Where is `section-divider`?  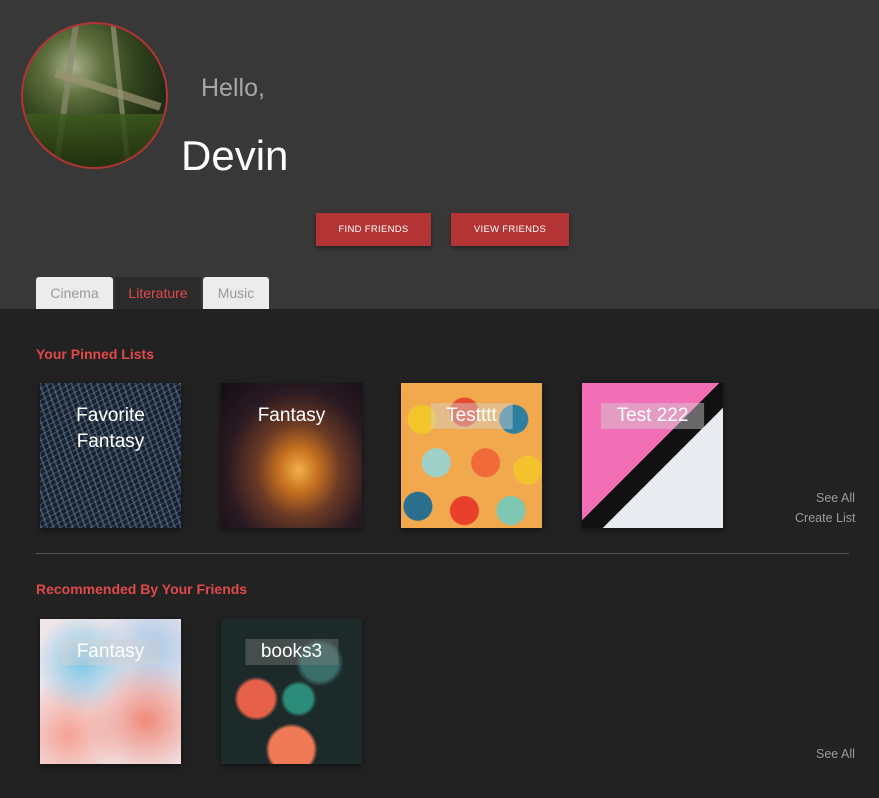 section-divider is located at coordinates (442, 553).